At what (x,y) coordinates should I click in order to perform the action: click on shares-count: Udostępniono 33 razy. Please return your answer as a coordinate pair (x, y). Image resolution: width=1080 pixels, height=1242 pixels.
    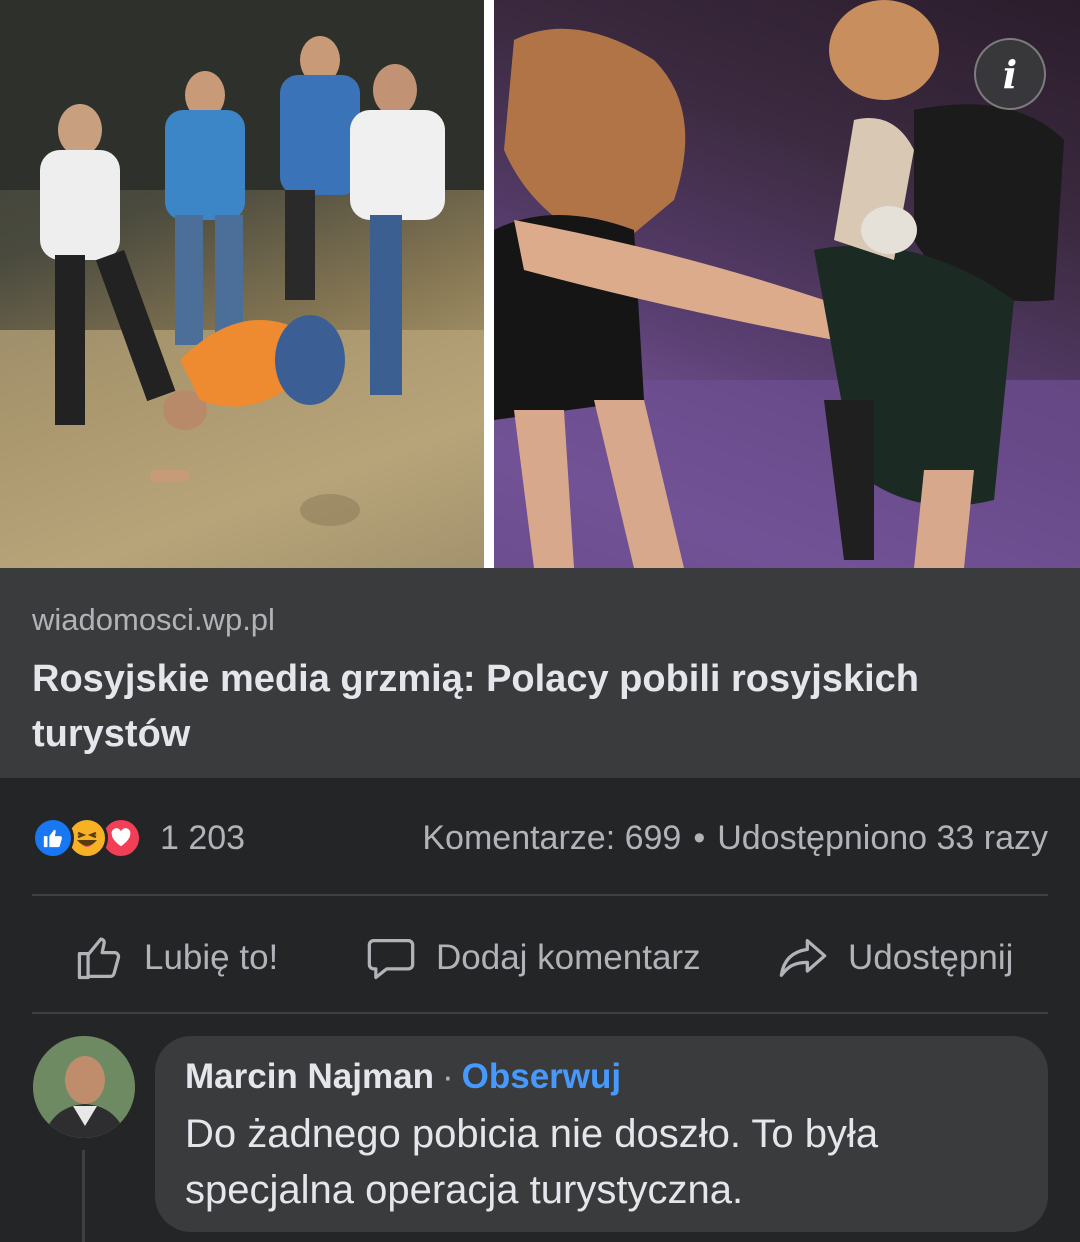
    Looking at the image, I should click on (882, 838).